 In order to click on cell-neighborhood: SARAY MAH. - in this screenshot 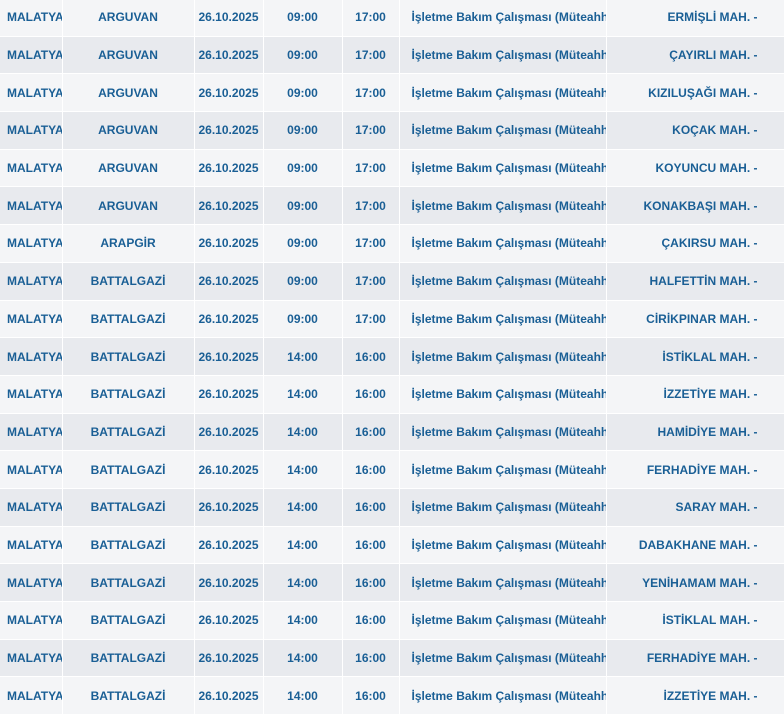, I will do `click(695, 507)`.